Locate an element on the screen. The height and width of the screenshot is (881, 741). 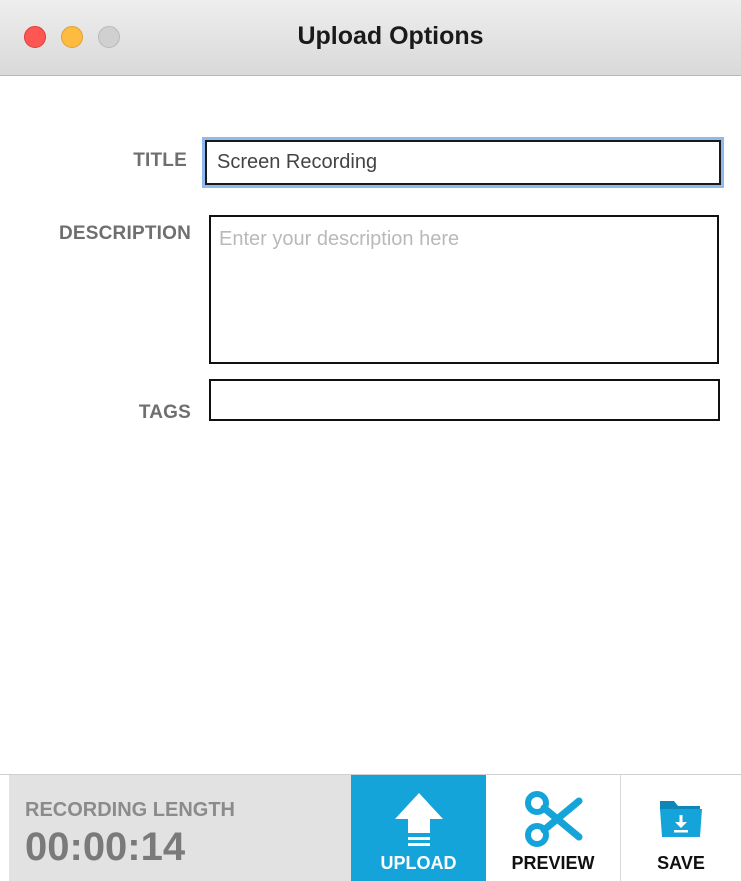
tags-label: TAGS is located at coordinates (164, 412).